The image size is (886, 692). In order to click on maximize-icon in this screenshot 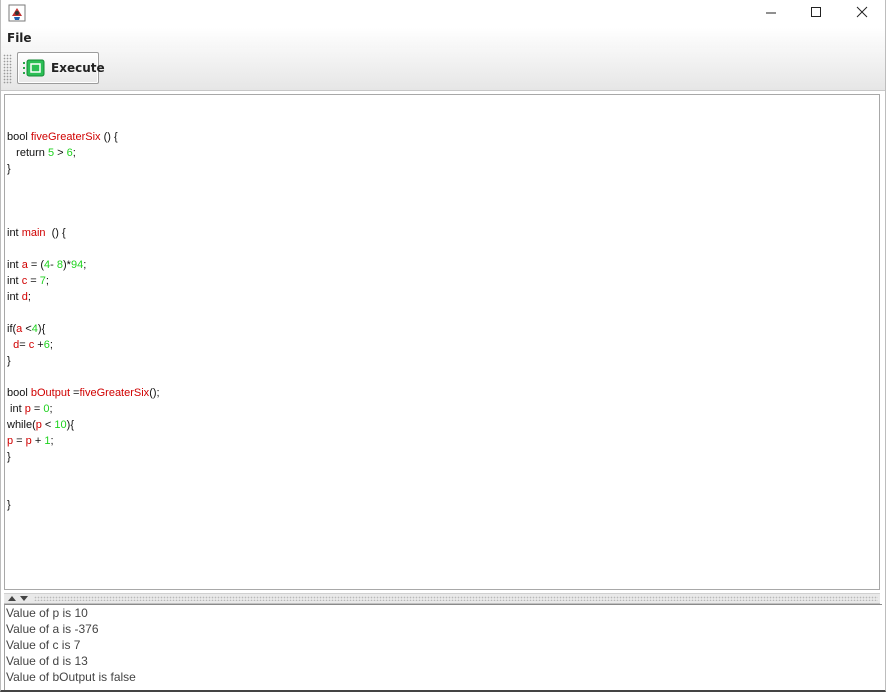, I will do `click(816, 12)`.